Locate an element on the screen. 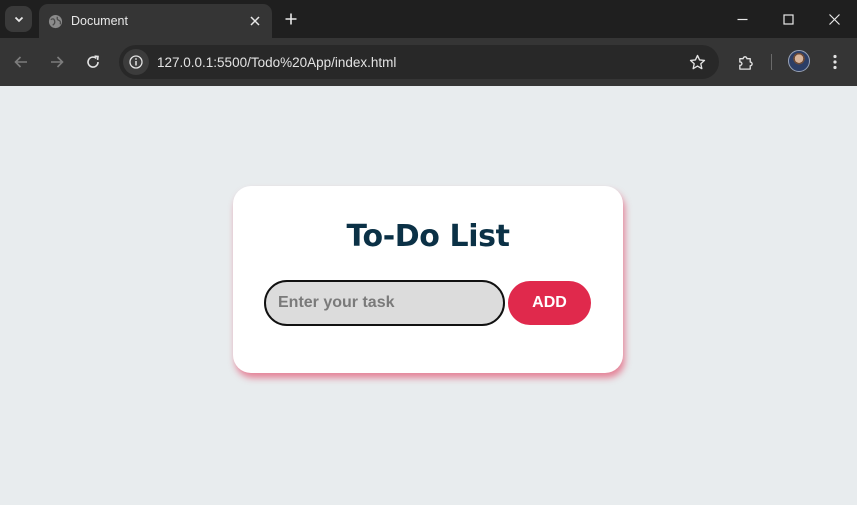 The image size is (857, 505). chevron-down-icon is located at coordinates (18, 19).